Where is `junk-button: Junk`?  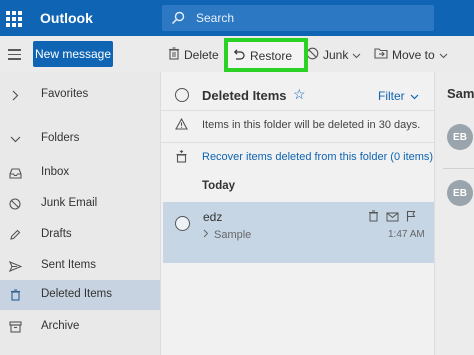
junk-button: Junk is located at coordinates (333, 55).